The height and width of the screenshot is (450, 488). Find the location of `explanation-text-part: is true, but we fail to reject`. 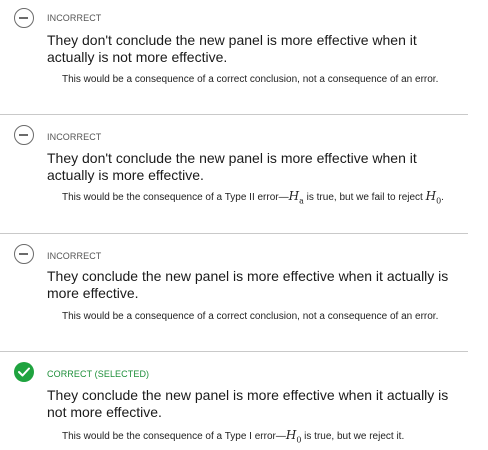

explanation-text-part: is true, but we fail to reject is located at coordinates (364, 197).